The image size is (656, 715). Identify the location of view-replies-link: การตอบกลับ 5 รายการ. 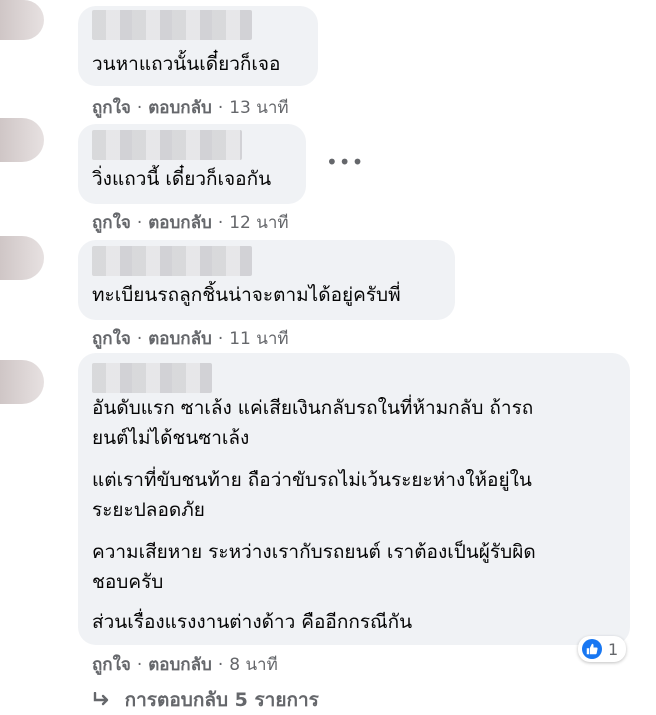
(205, 700).